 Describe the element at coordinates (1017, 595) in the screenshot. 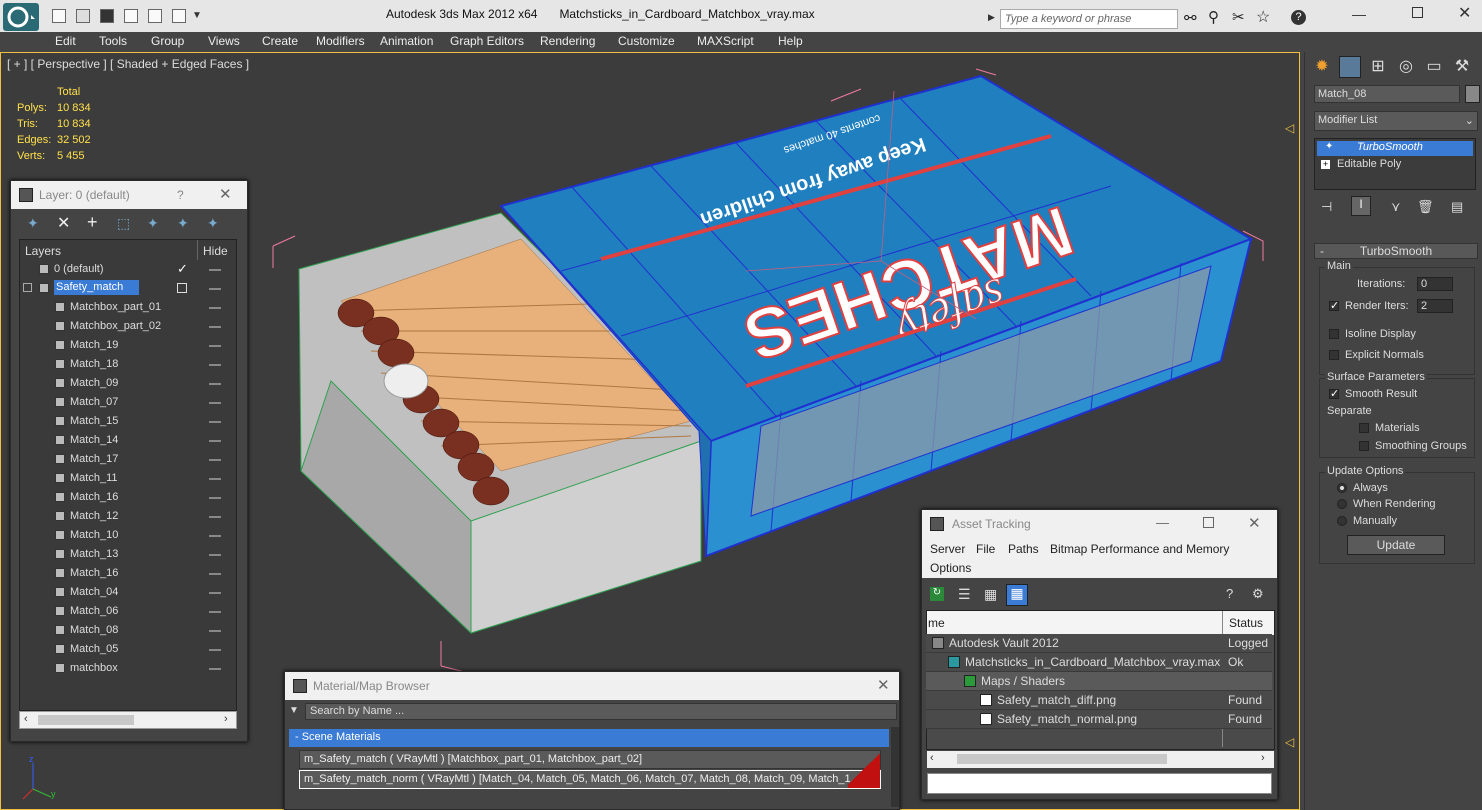

I see `table-view-icon: ▦` at that location.